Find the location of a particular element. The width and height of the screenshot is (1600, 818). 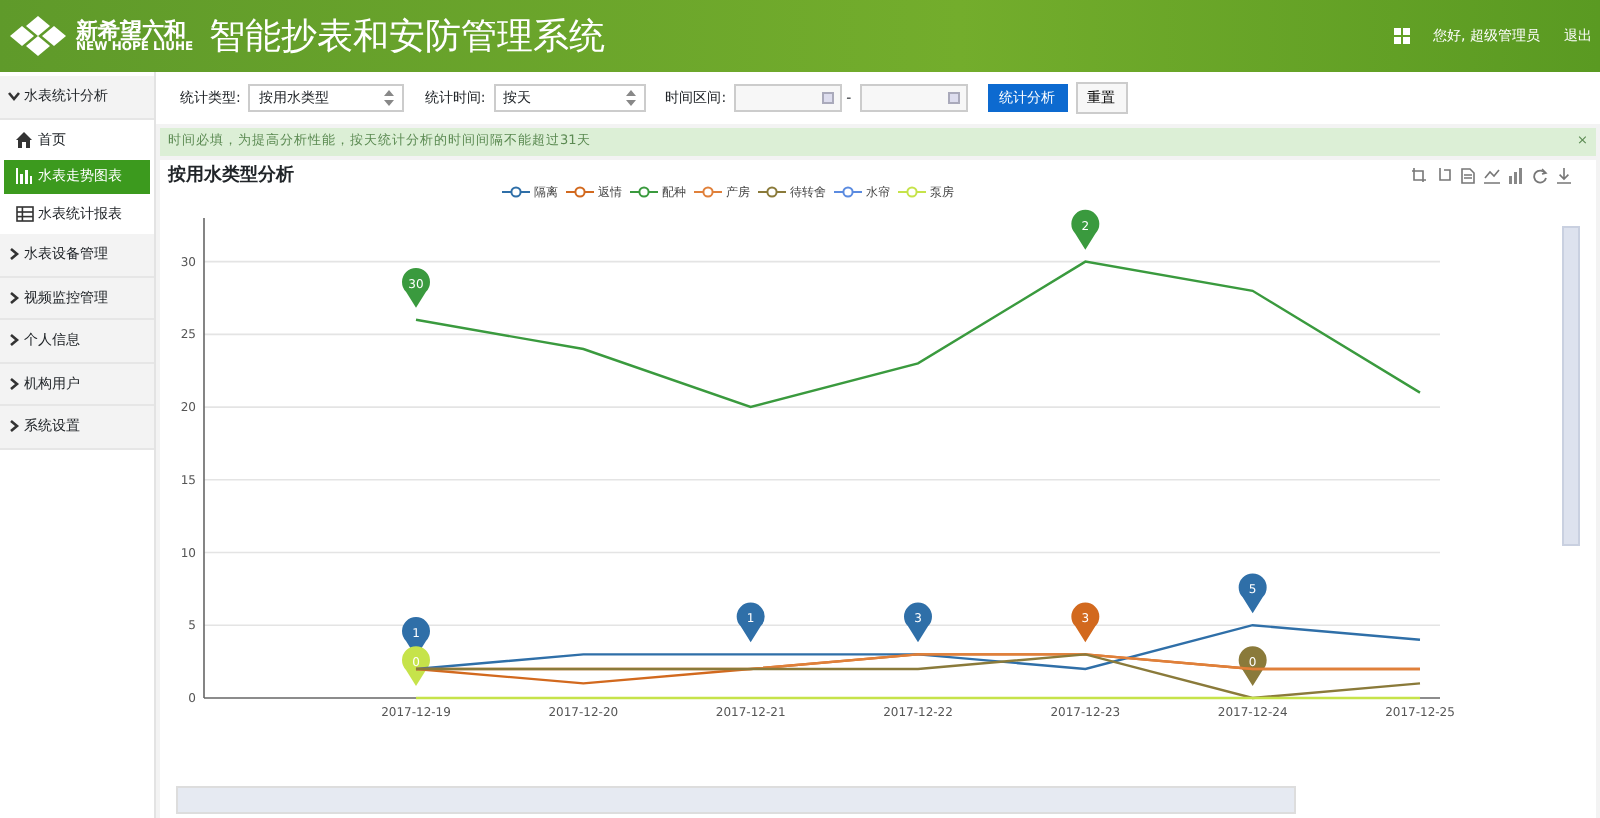

document-icon is located at coordinates (1468, 176).